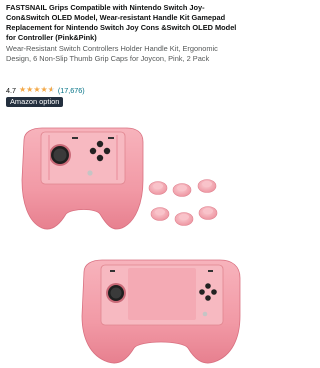 This screenshot has width=320, height=368. Describe the element at coordinates (71, 90) in the screenshot. I see `review-count-link: (17,676)` at that location.